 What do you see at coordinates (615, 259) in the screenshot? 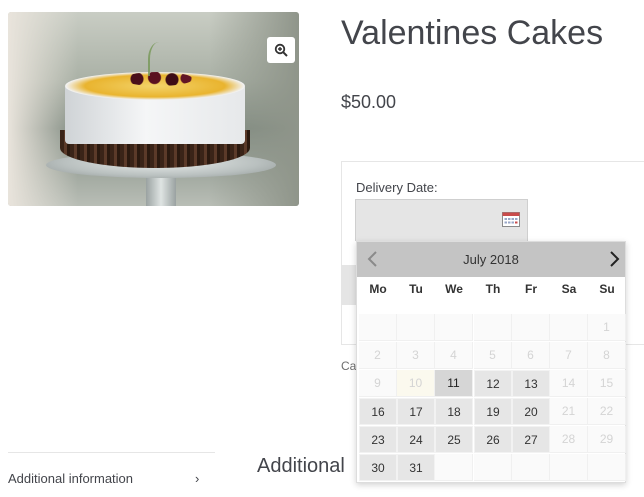
I see `next-month-icon` at bounding box center [615, 259].